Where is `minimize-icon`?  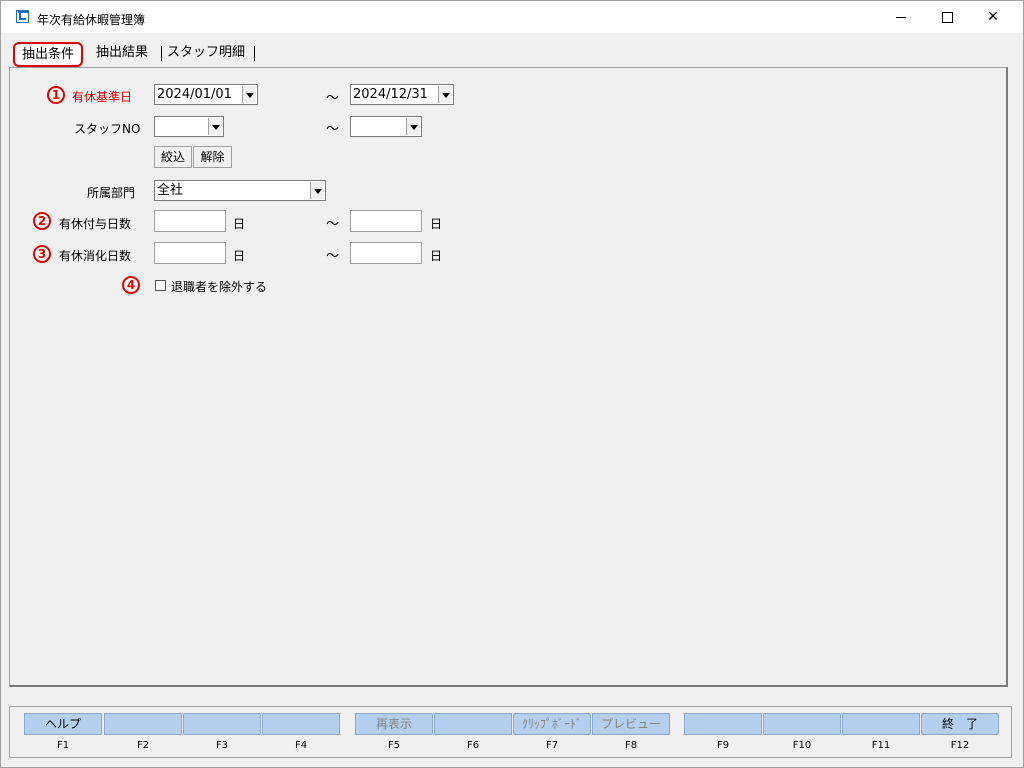
minimize-icon is located at coordinates (901, 17).